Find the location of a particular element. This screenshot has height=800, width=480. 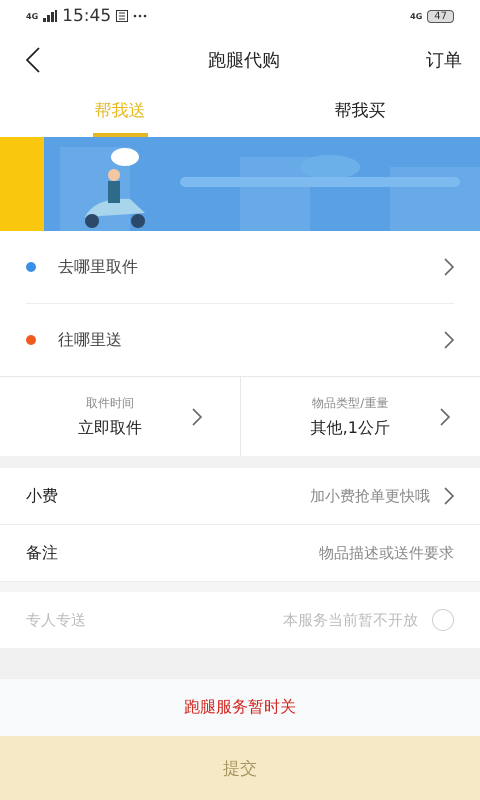

address-row: 去哪里取件 is located at coordinates (240, 267).